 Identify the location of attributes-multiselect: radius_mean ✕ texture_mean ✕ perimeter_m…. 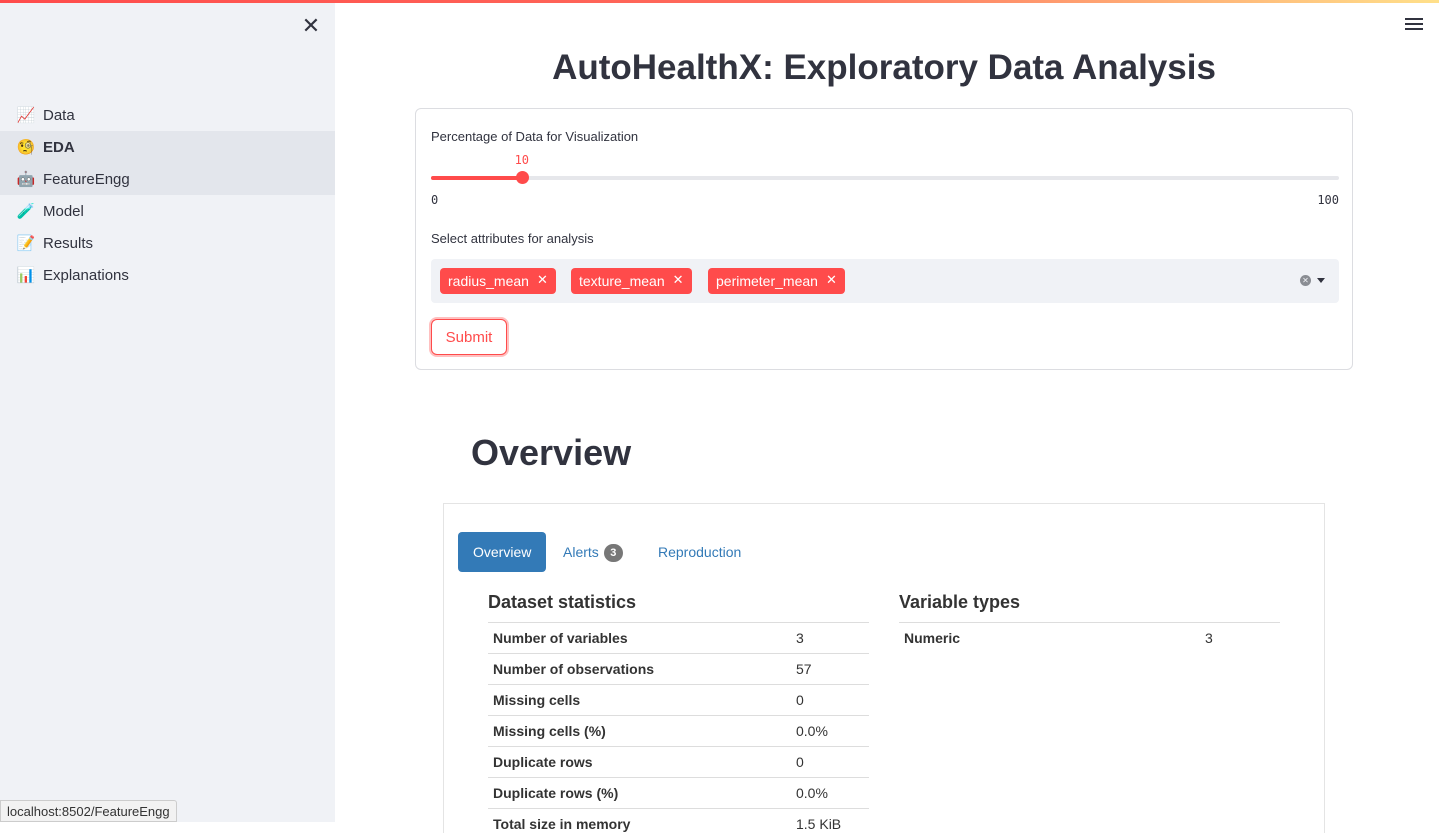
(885, 281).